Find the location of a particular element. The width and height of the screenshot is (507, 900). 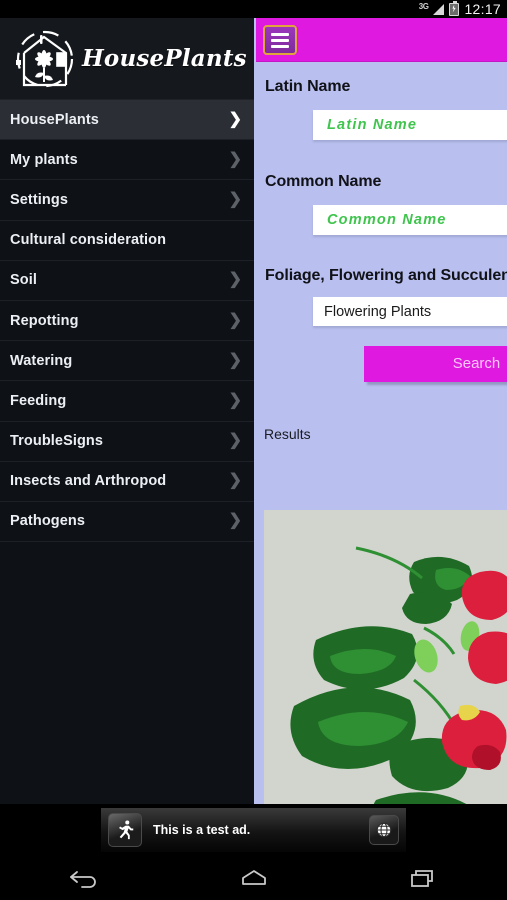

results-label: Results is located at coordinates (287, 434).